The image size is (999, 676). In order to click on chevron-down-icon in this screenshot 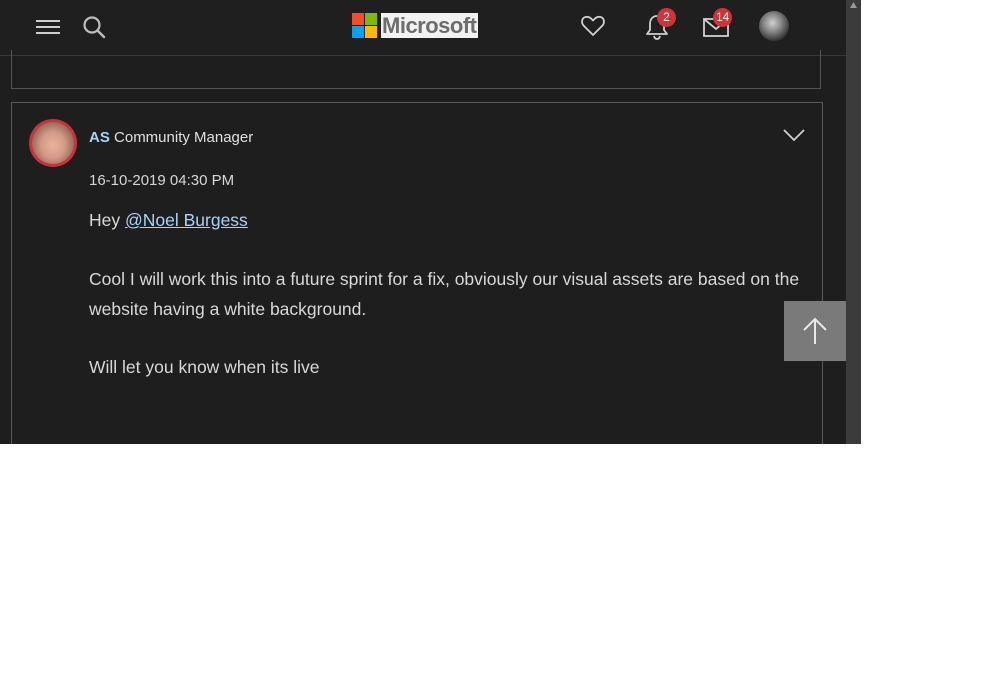, I will do `click(794, 135)`.